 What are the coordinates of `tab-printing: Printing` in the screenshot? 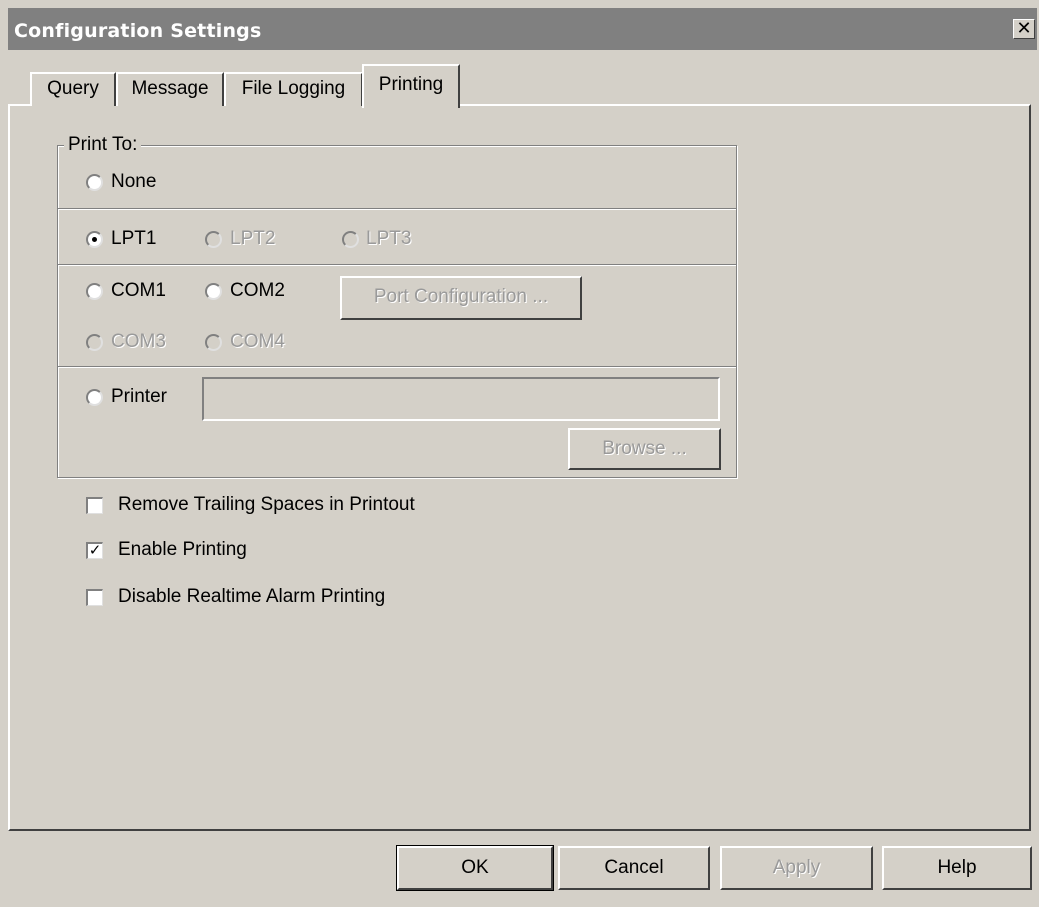 It's located at (411, 86).